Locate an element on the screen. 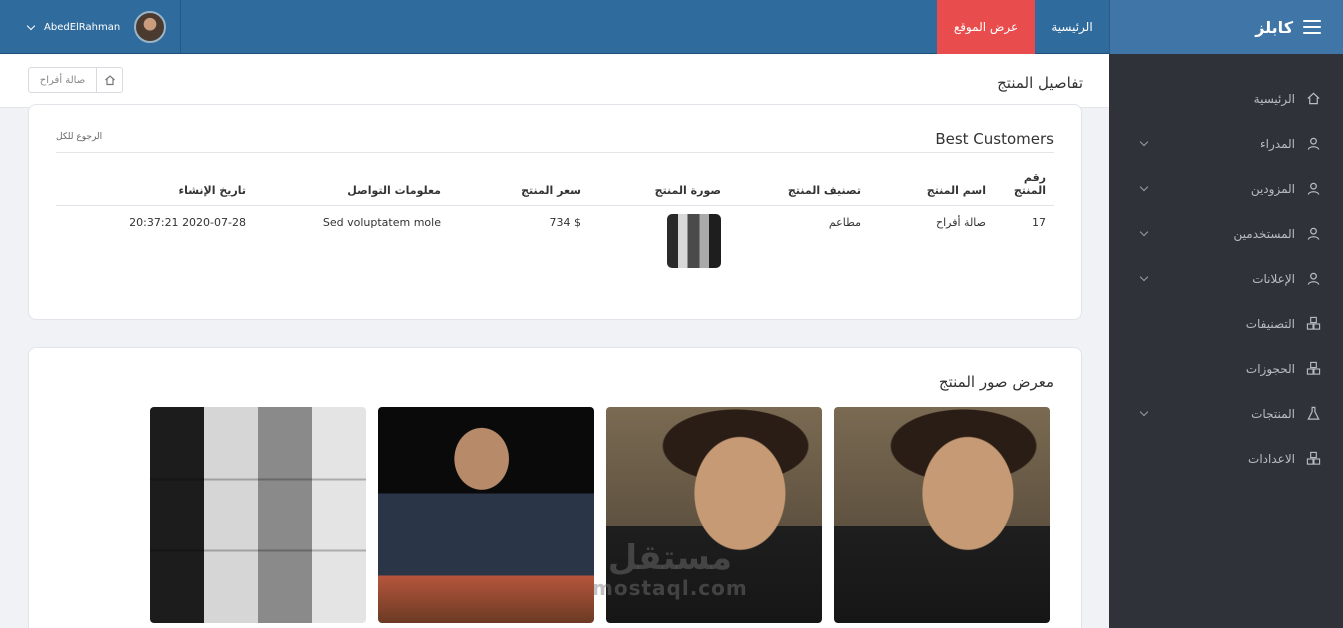 The image size is (1343, 628). top-navbar: AbedElRahman عرض الموقع الرئيسية is located at coordinates (554, 27).